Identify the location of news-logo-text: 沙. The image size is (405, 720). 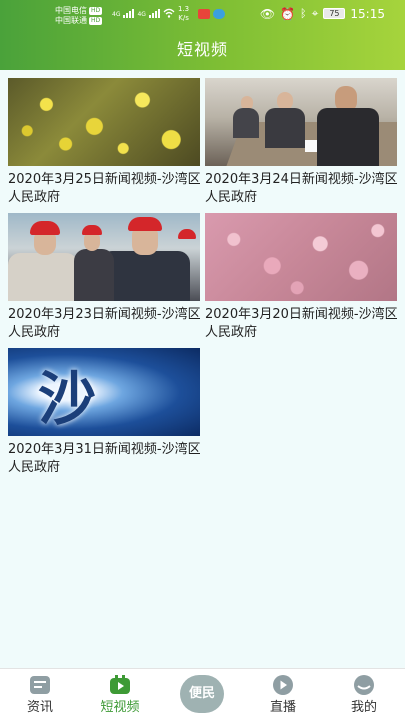
(67, 399).